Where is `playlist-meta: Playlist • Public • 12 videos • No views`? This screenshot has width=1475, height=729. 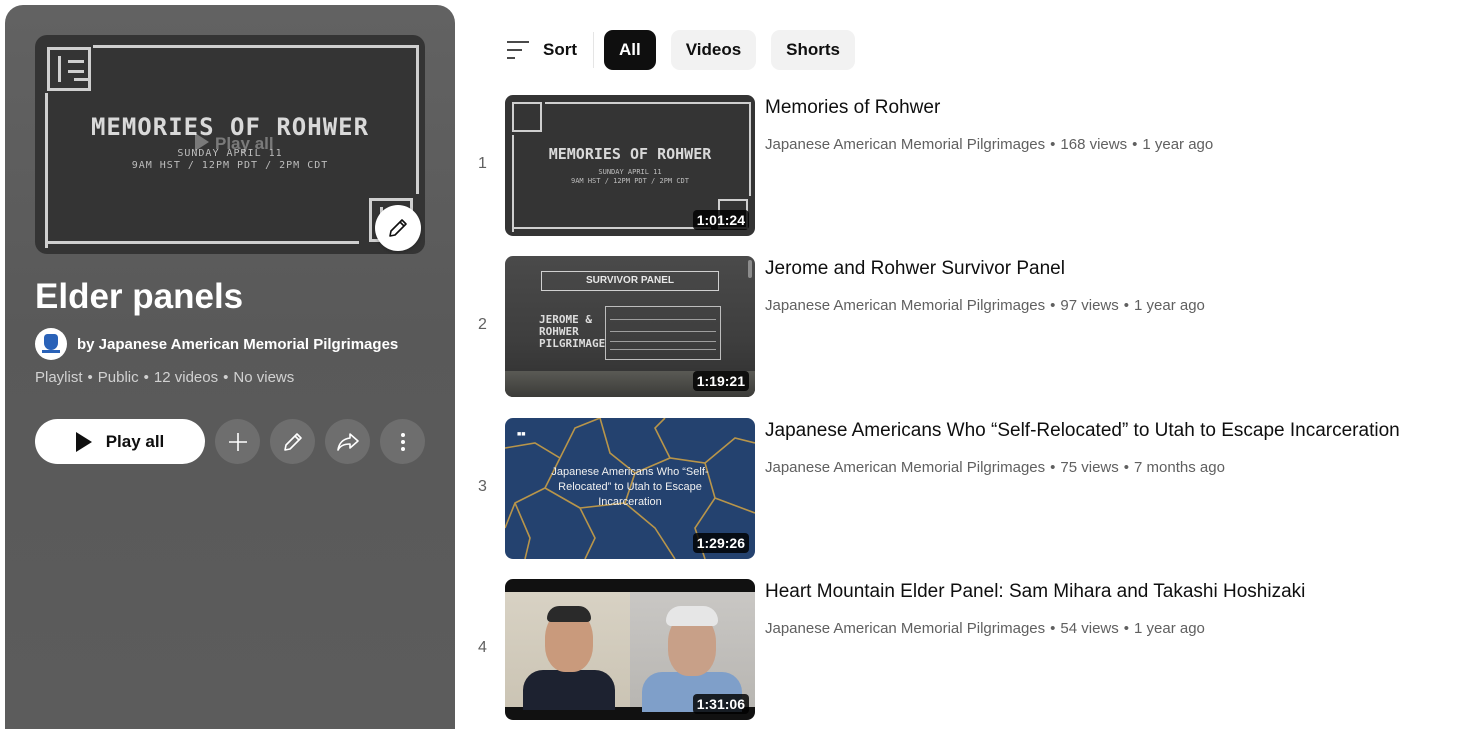
playlist-meta: Playlist • Public • 12 videos • No views is located at coordinates (165, 377).